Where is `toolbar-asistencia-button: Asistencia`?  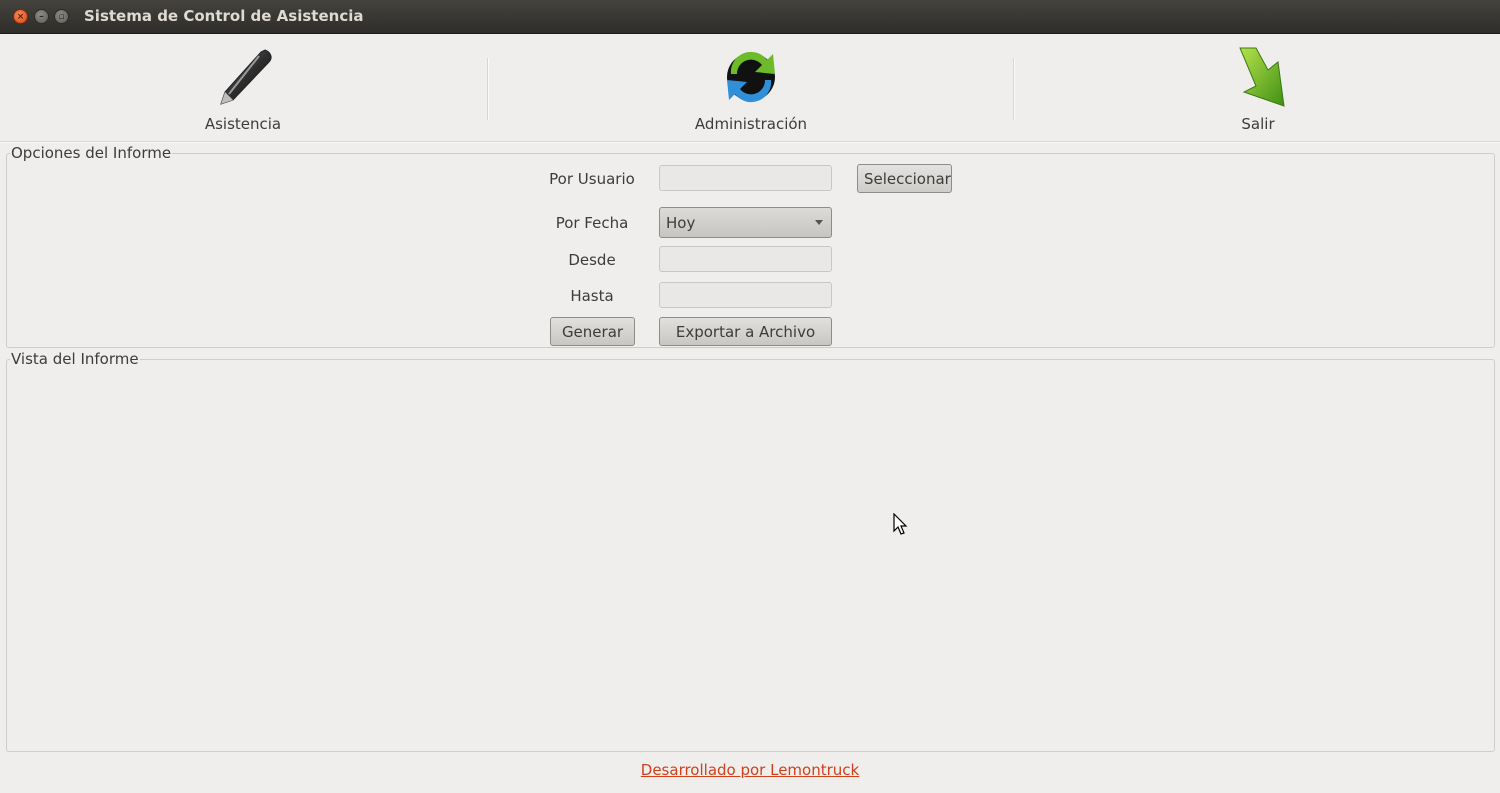 toolbar-asistencia-button: Asistencia is located at coordinates (243, 90).